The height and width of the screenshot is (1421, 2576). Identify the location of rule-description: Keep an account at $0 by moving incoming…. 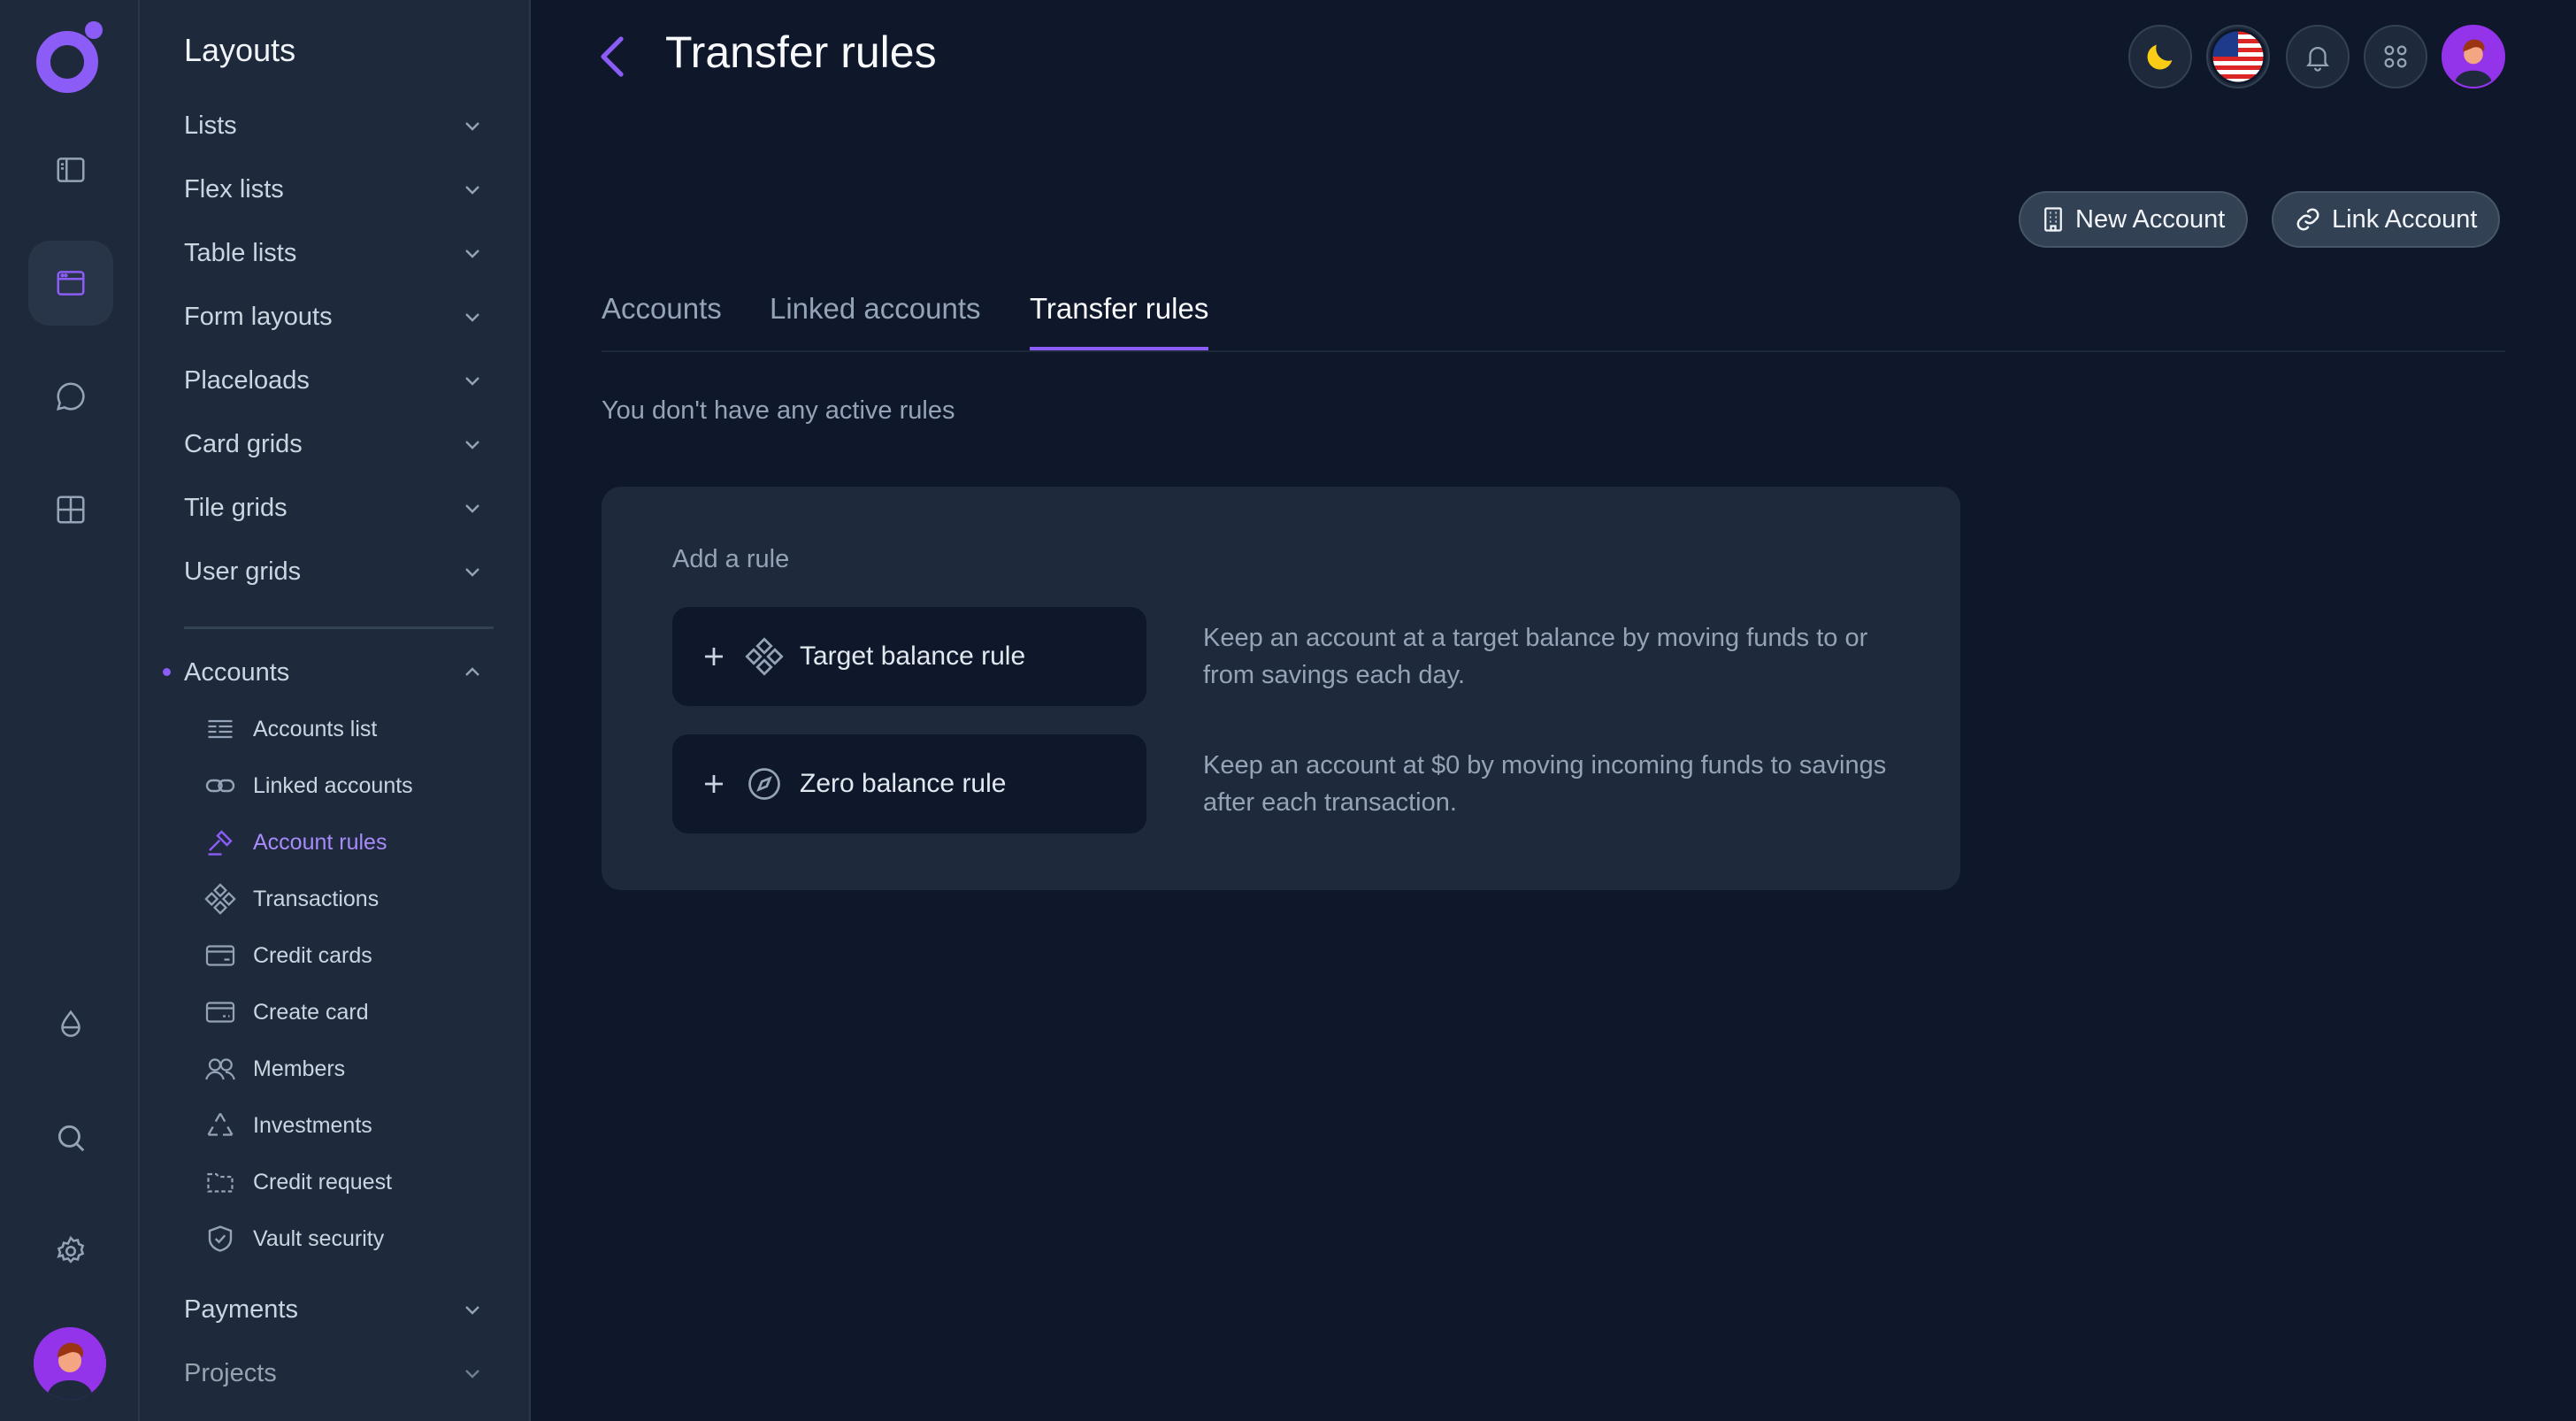
(1545, 784).